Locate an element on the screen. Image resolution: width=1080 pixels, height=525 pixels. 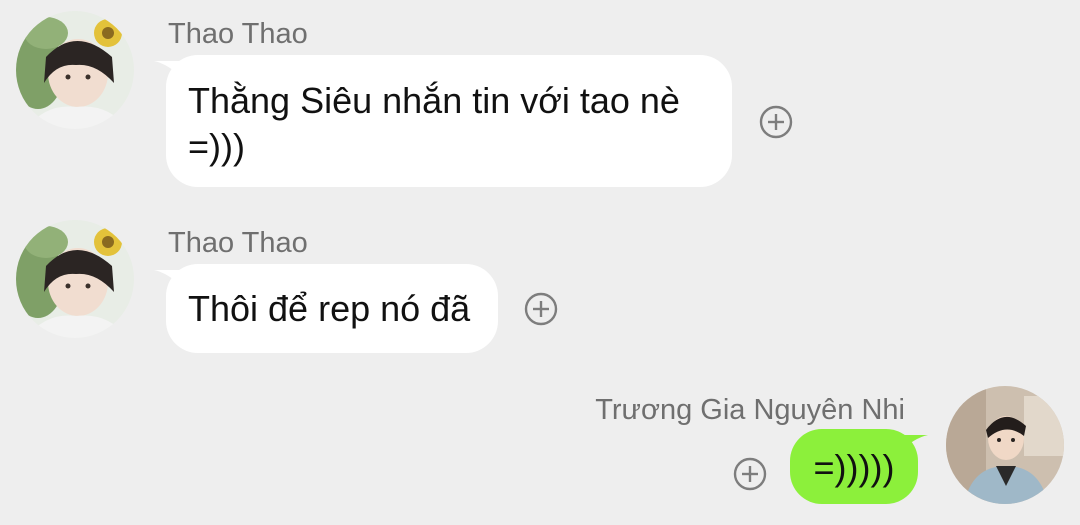
message-text-line: =))) is located at coordinates (216, 146).